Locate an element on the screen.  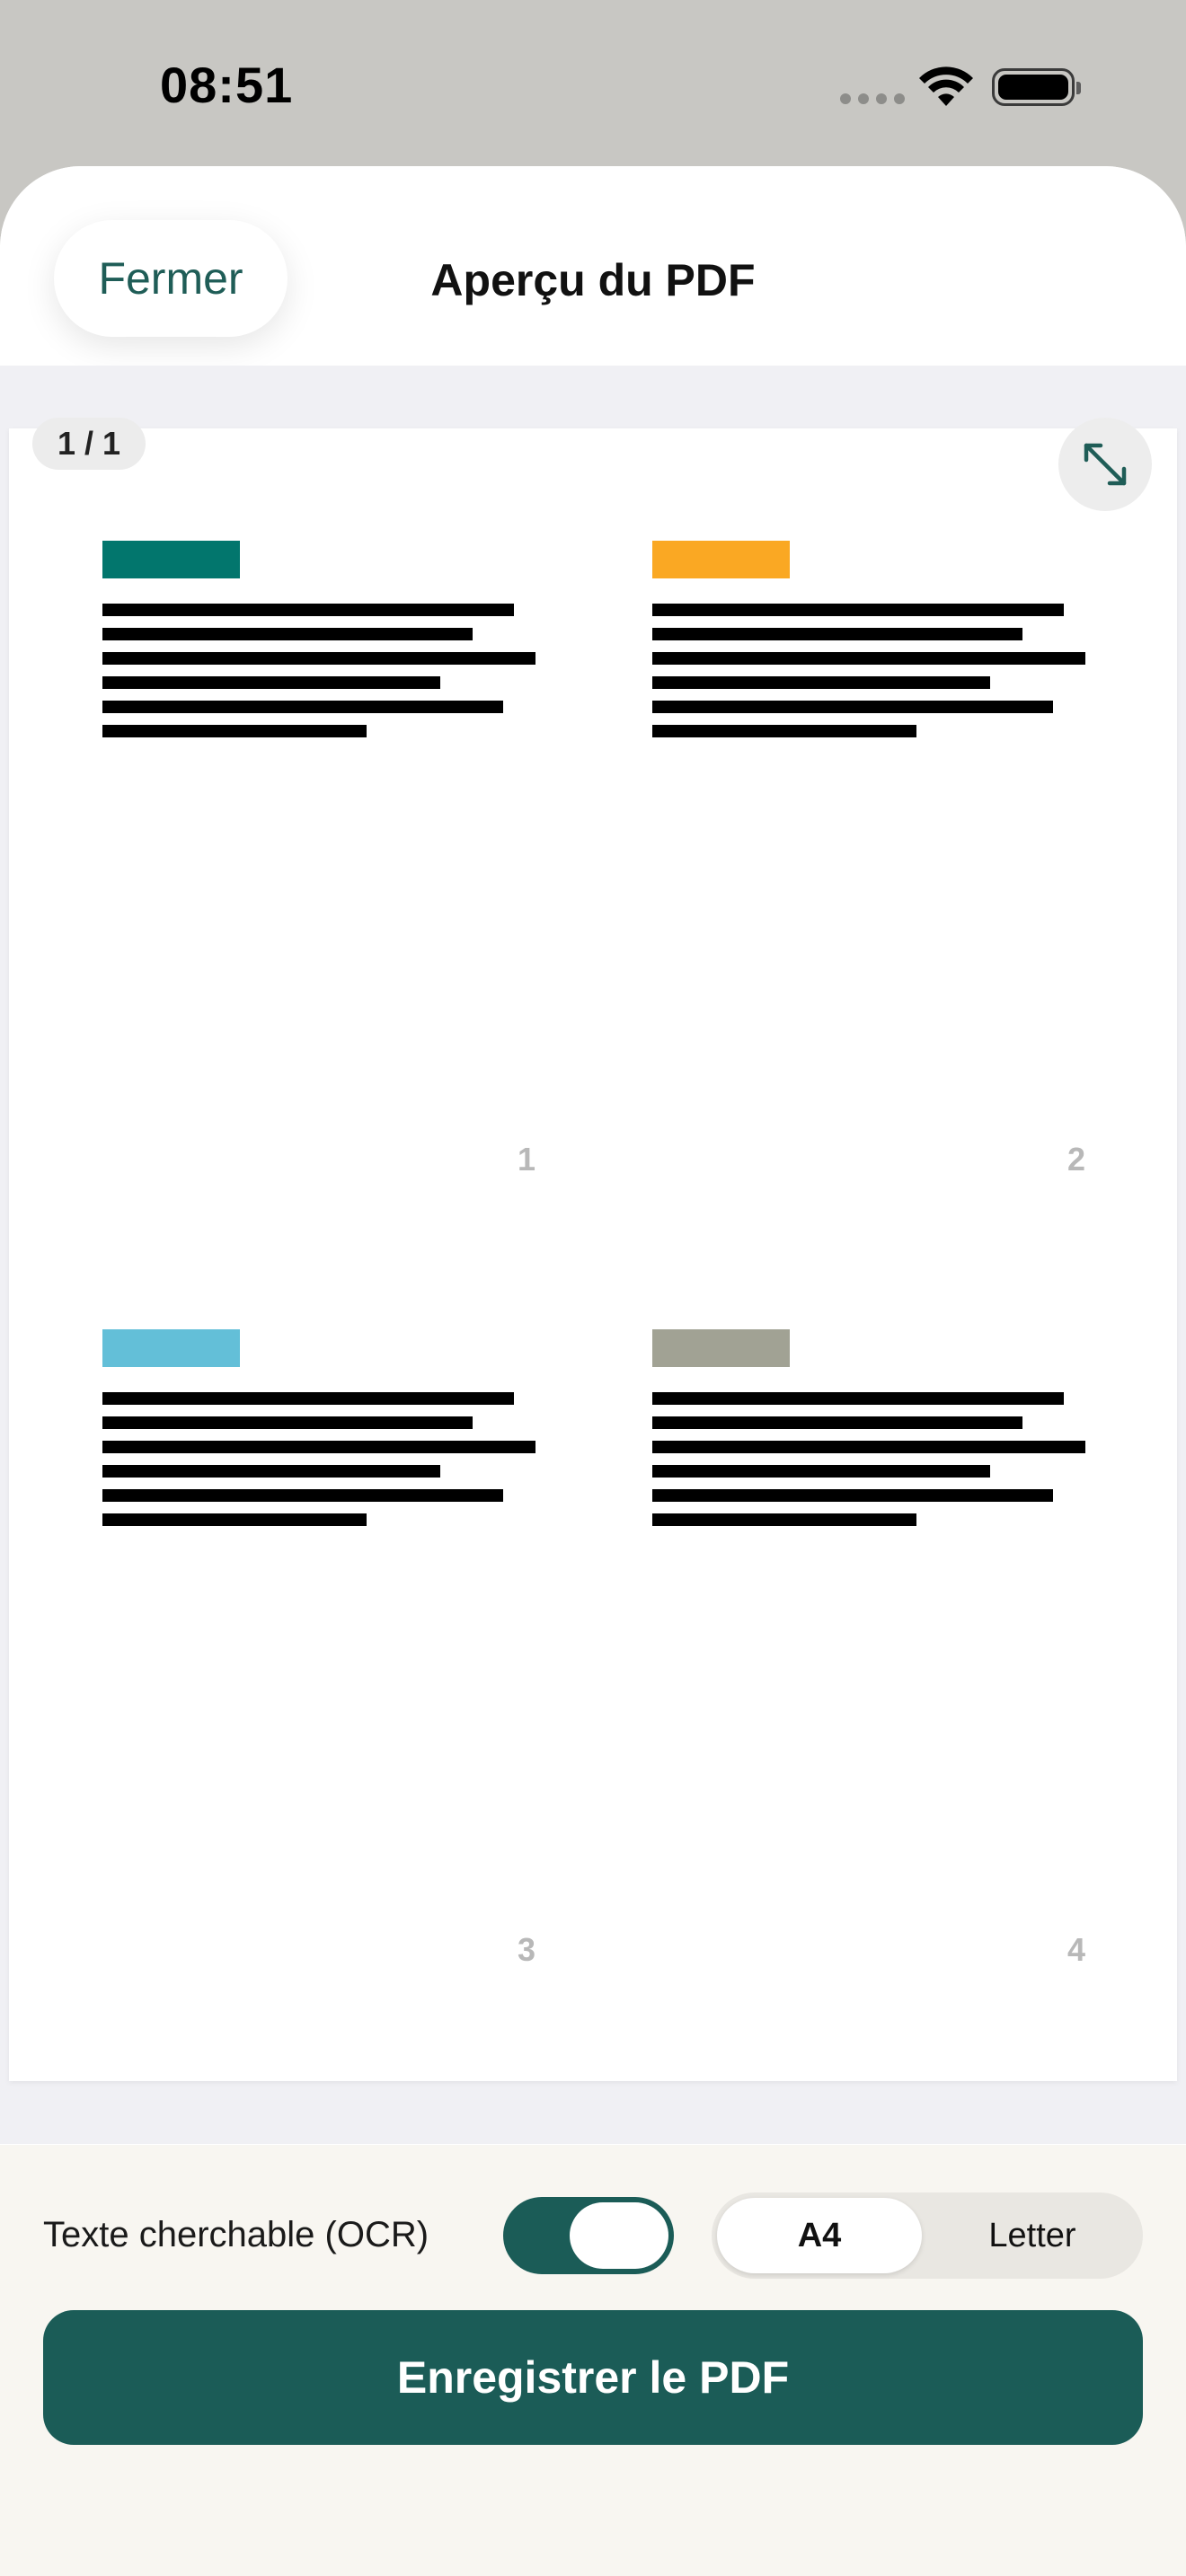
ocr-toggle is located at coordinates (588, 2235).